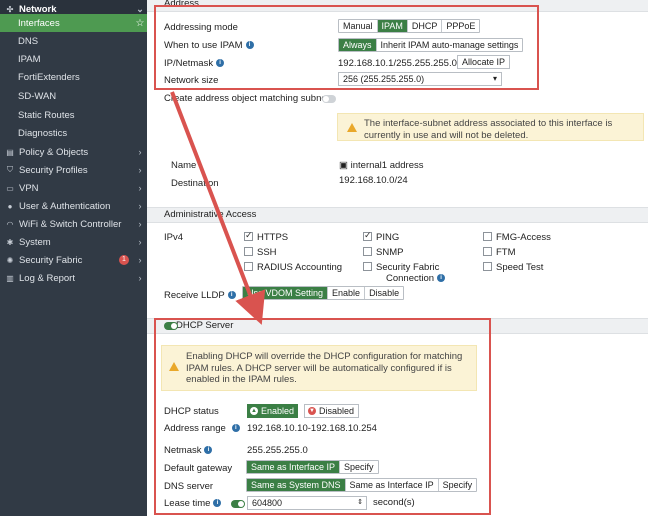  I want to click on annotation-arrow, so click(218, 208).